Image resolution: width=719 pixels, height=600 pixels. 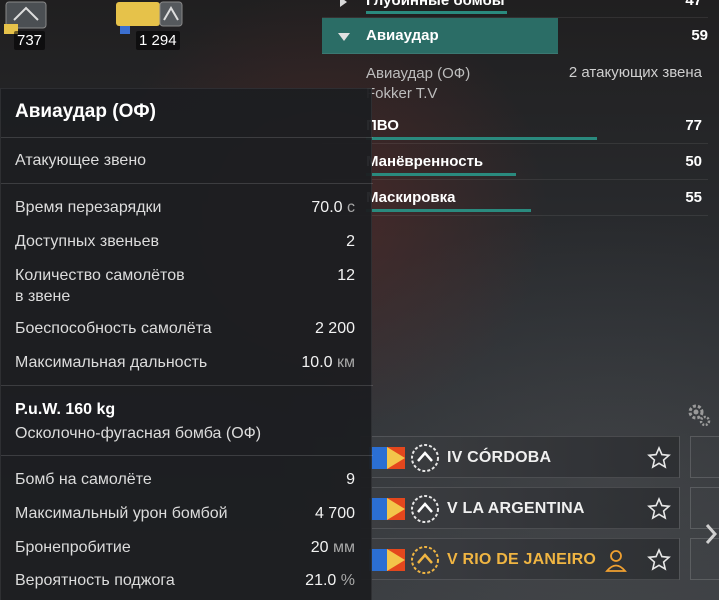 What do you see at coordinates (85, 111) in the screenshot?
I see `tooltip-title: Авиаудар (ОФ)` at bounding box center [85, 111].